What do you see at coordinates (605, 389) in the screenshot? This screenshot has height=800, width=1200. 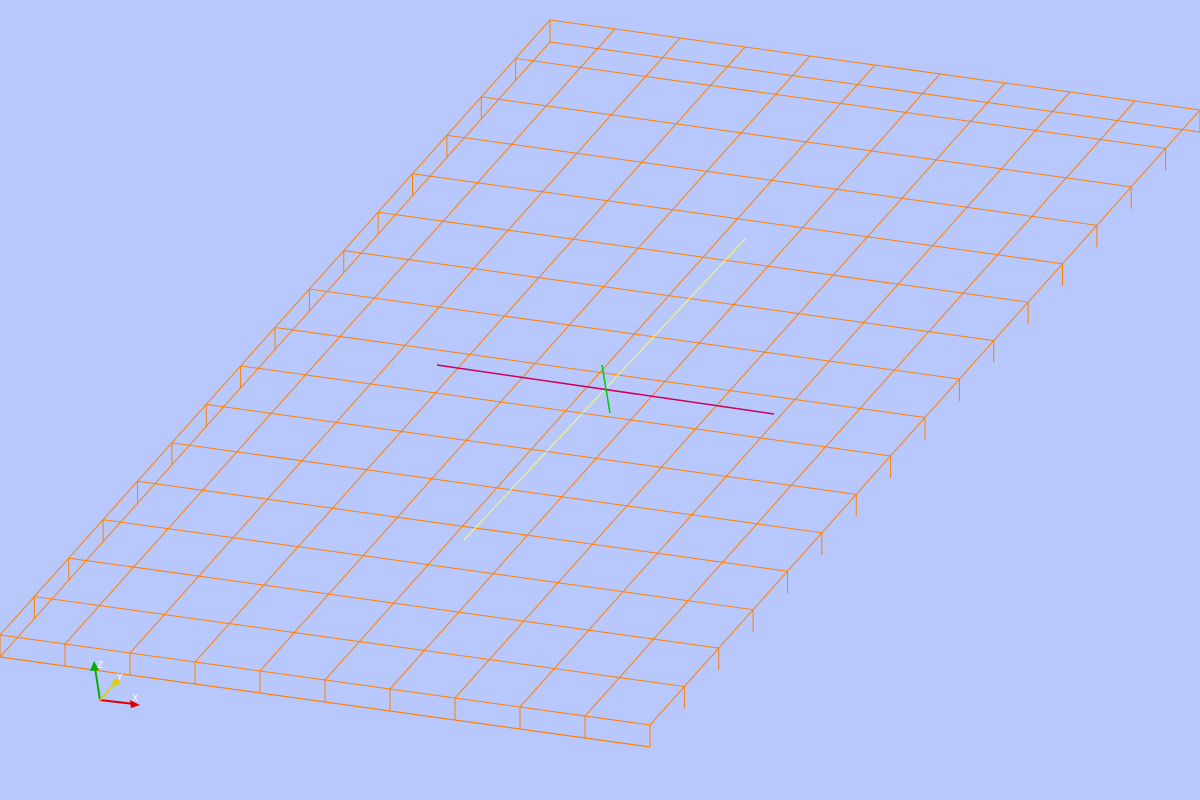 I see `center-axes` at bounding box center [605, 389].